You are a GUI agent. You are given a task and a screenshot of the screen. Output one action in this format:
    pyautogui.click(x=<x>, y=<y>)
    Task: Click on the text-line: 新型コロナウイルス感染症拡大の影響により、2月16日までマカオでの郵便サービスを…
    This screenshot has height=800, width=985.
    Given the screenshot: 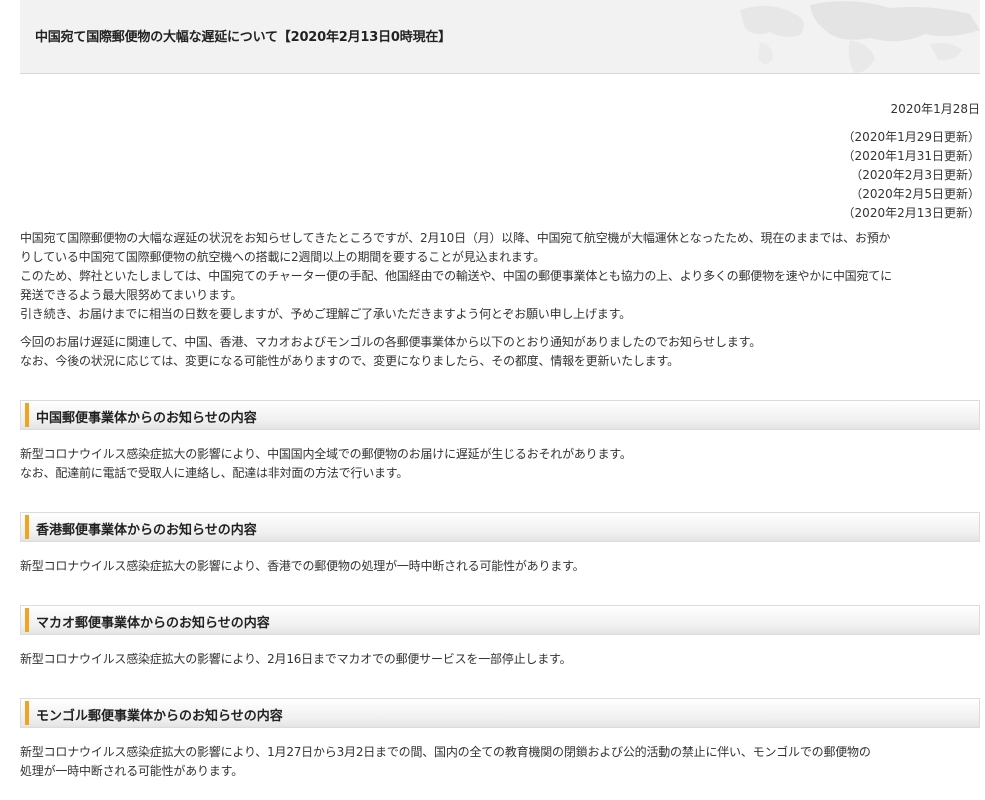 What is the action you would take?
    pyautogui.click(x=296, y=659)
    